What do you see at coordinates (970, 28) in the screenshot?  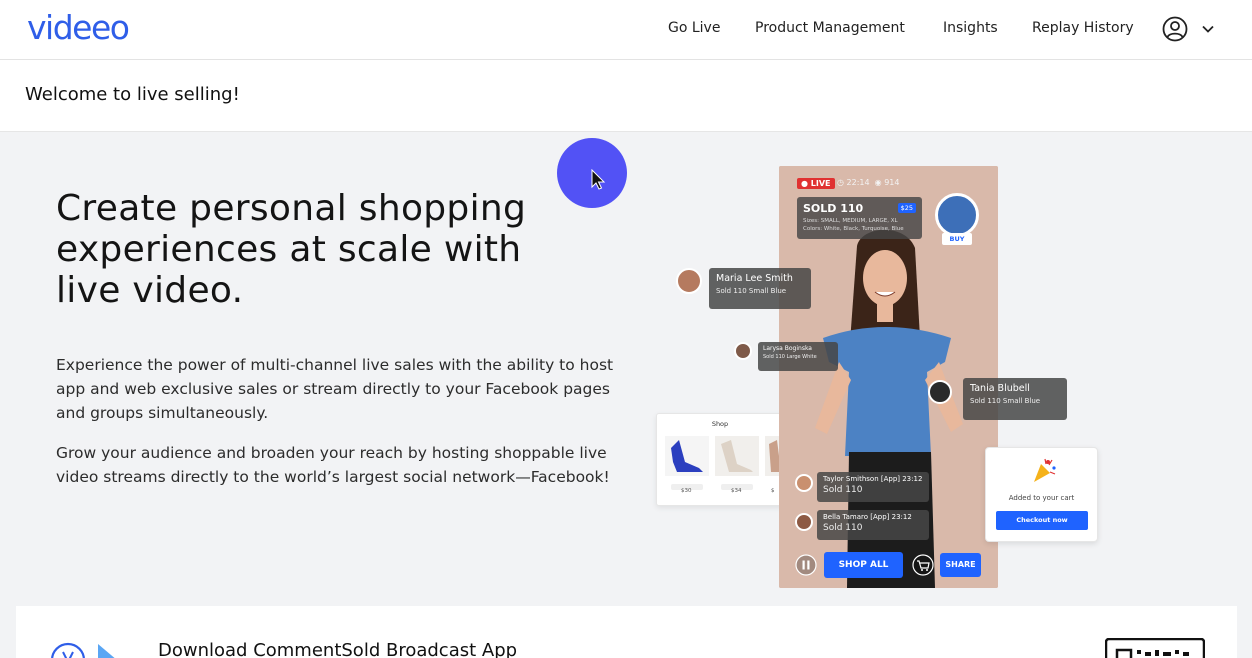 I see `nav-insights: Insights` at bounding box center [970, 28].